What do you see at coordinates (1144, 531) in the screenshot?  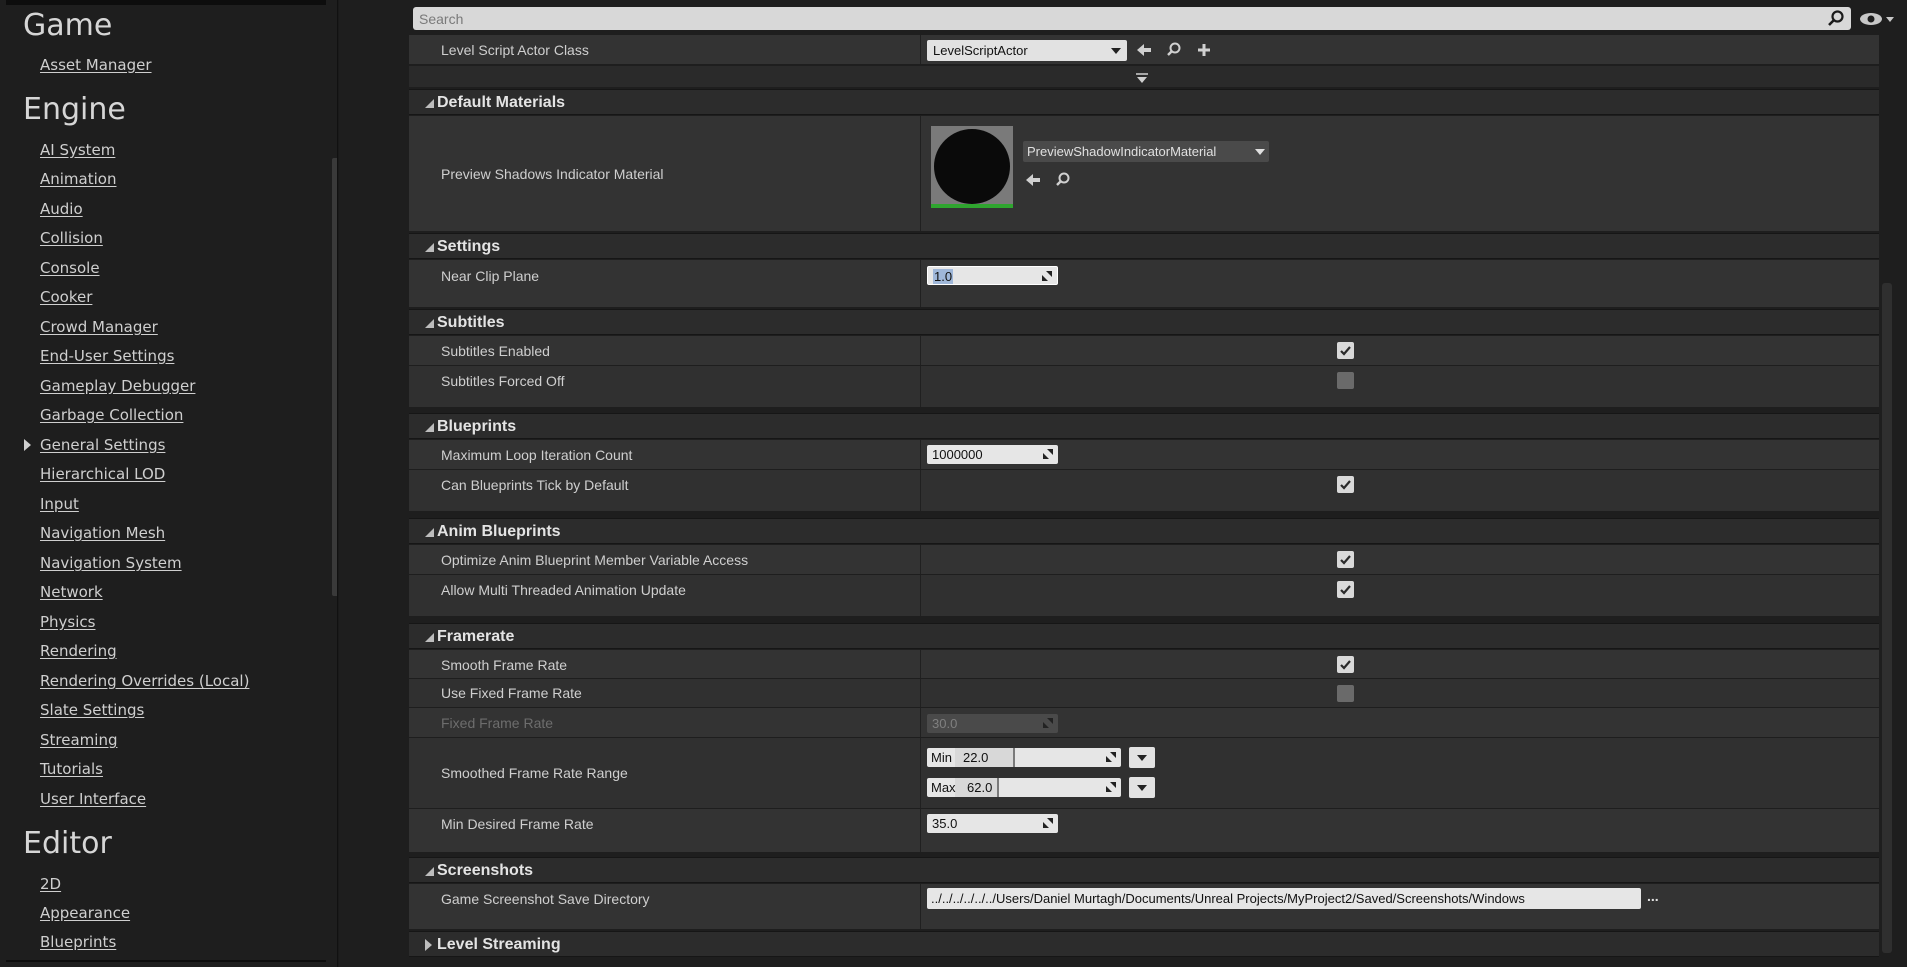 I see `category-anim-blueprints: Anim Blueprints` at bounding box center [1144, 531].